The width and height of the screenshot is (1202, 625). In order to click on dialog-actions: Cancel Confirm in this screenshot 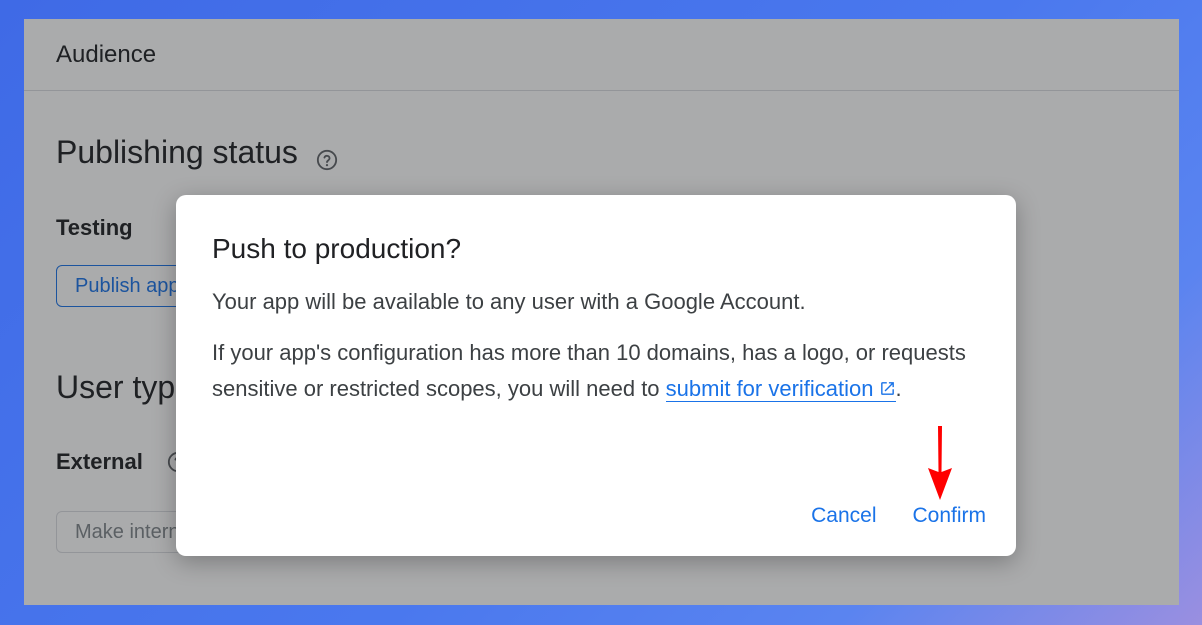, I will do `click(898, 516)`.